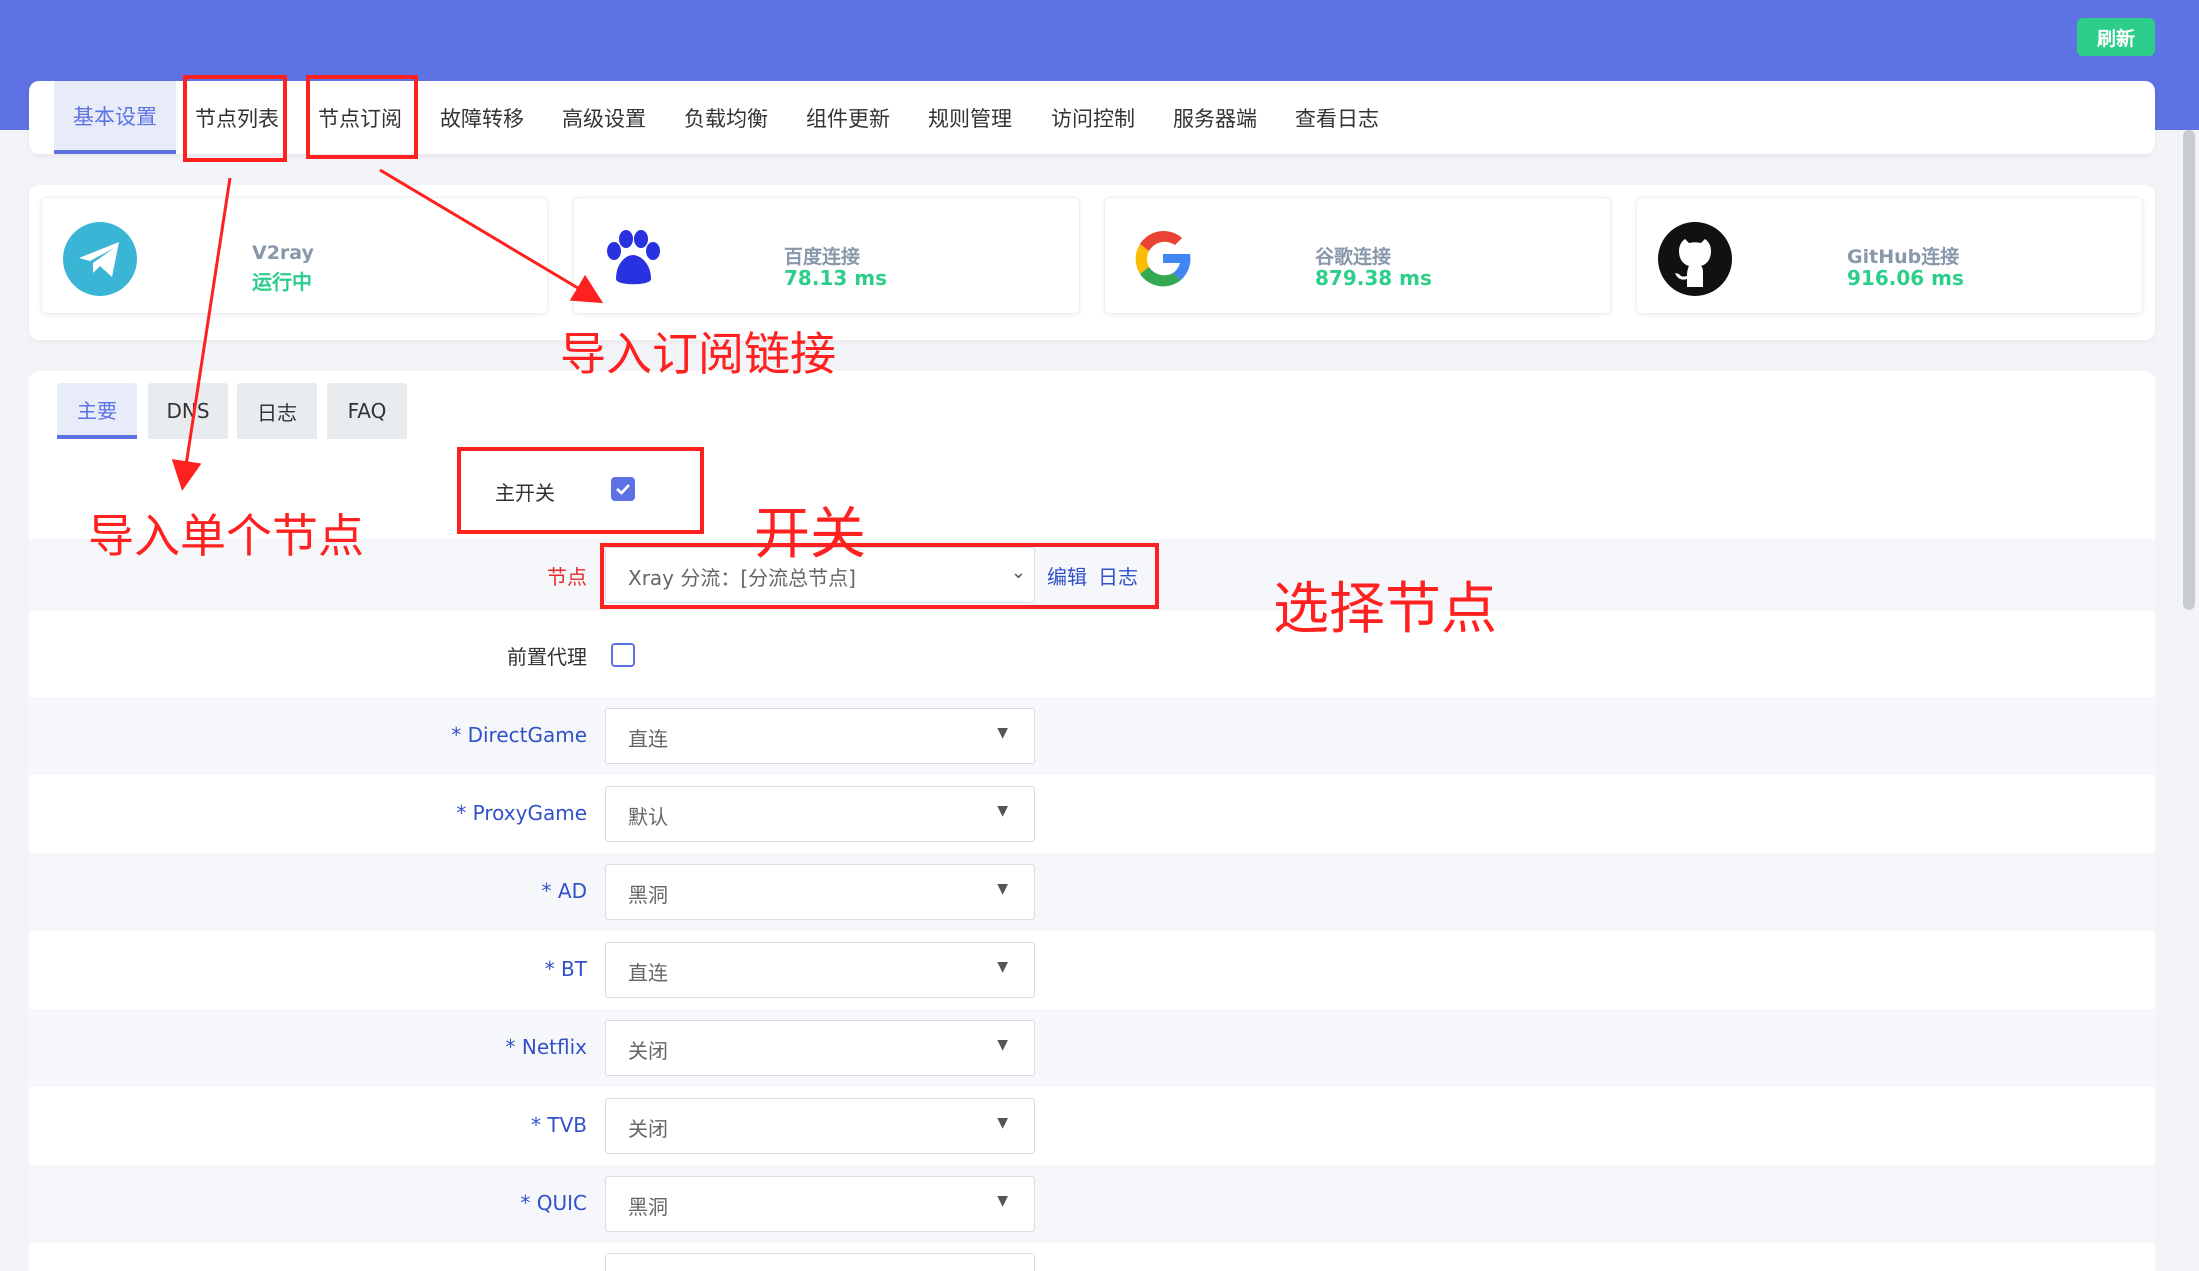 This screenshot has height=1271, width=2199. Describe the element at coordinates (1385, 609) in the screenshot. I see `annotation-select-node: 选择节点` at that location.